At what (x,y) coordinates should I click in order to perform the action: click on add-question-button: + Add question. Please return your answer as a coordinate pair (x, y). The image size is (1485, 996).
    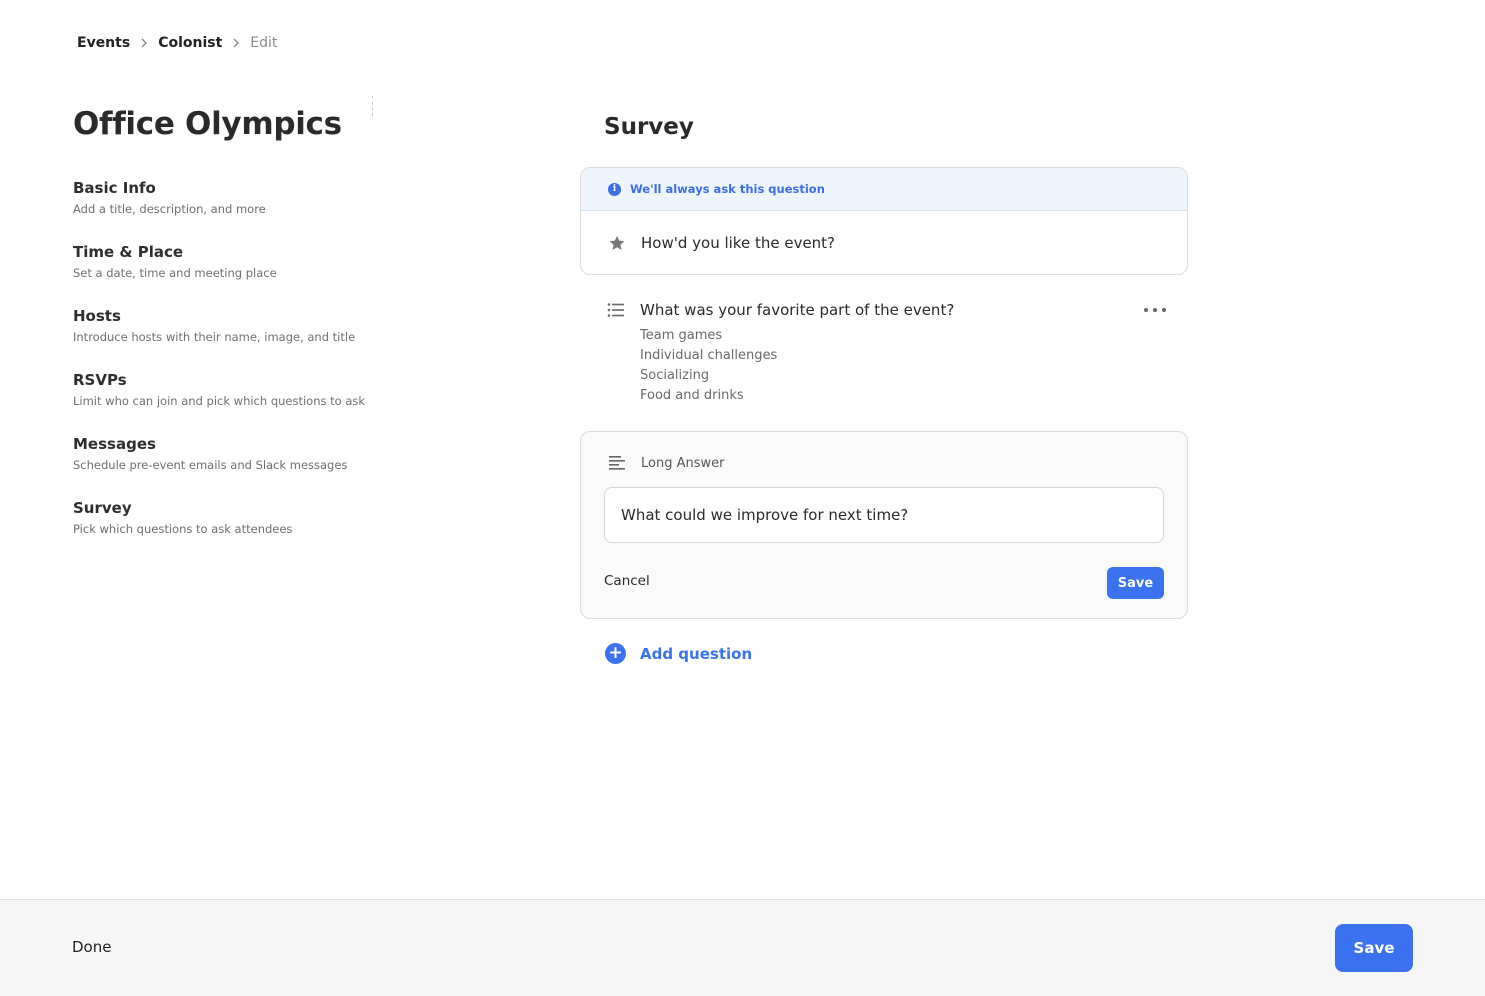
    Looking at the image, I should click on (678, 653).